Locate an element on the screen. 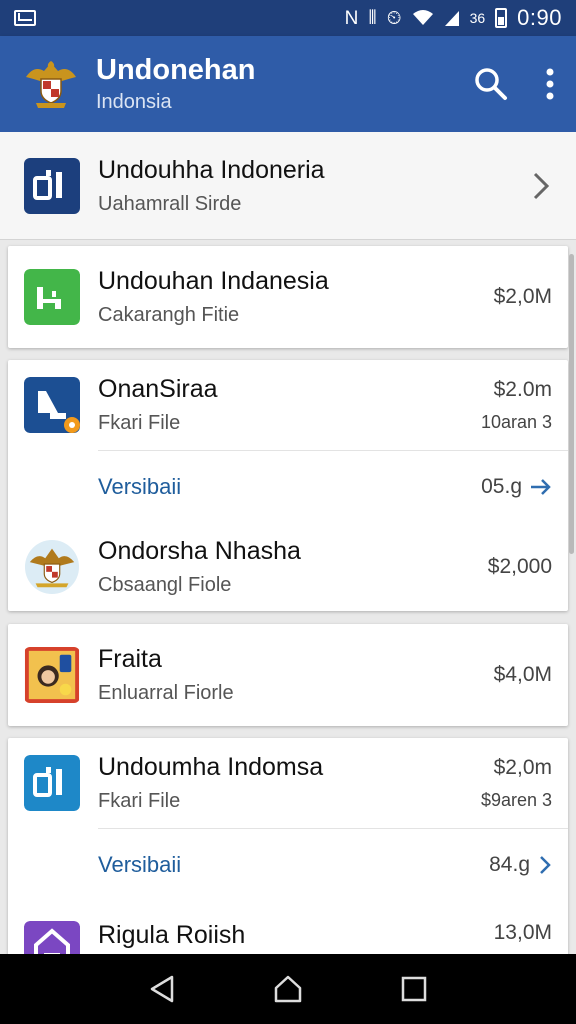  featured-subtitle: Uahamrall Sirde is located at coordinates (170, 203).